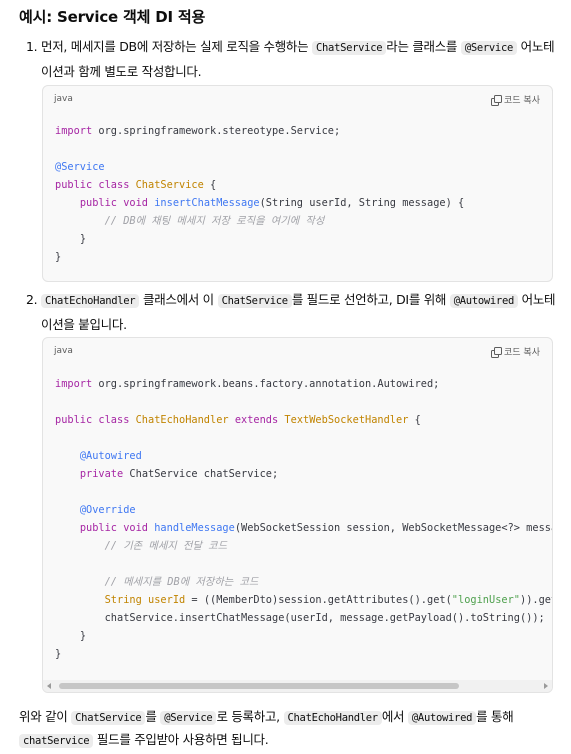 This screenshot has height=754, width=571. I want to click on horizontal-scrollbar, so click(297, 686).